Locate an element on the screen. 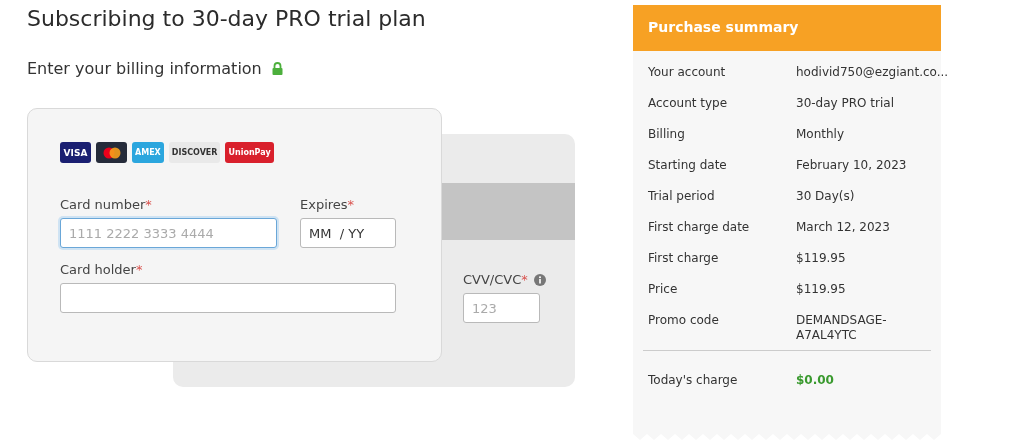 Image resolution: width=1024 pixels, height=443 pixels. summary-value: 30-day PRO trial is located at coordinates (845, 104).